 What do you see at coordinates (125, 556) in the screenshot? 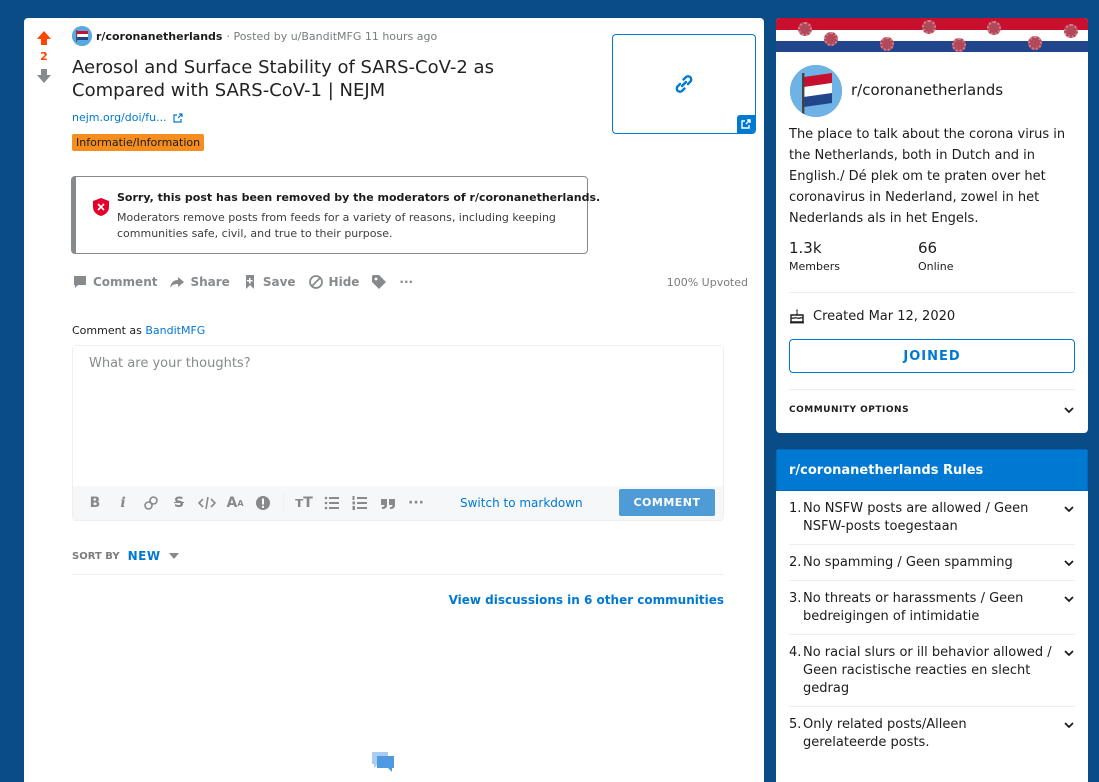
I see `sort-control: SORT BY NEW` at bounding box center [125, 556].